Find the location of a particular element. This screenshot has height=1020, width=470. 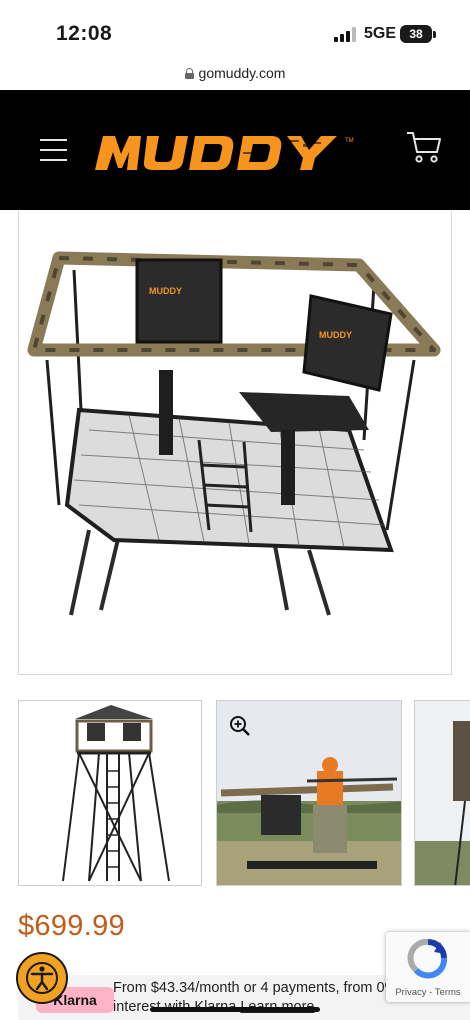

url-text: gomuddy.com is located at coordinates (242, 73).